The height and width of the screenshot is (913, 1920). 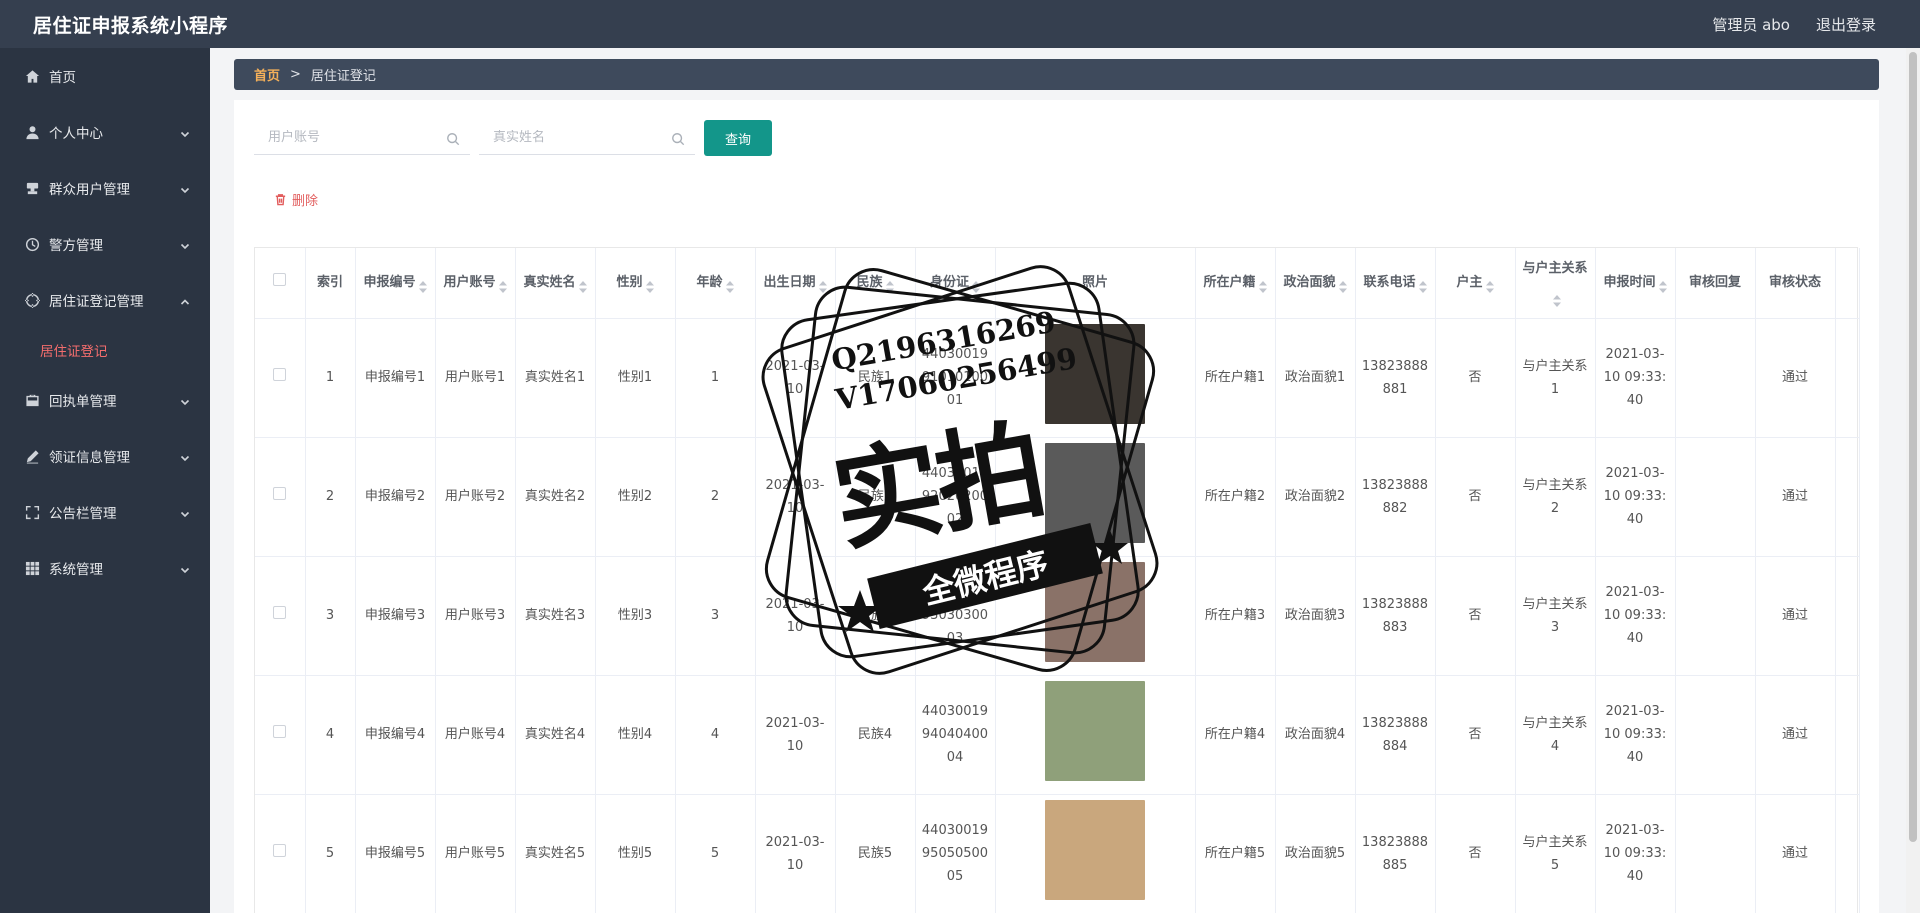 What do you see at coordinates (1389, 282) in the screenshot?
I see `column-header-label: 联系电话` at bounding box center [1389, 282].